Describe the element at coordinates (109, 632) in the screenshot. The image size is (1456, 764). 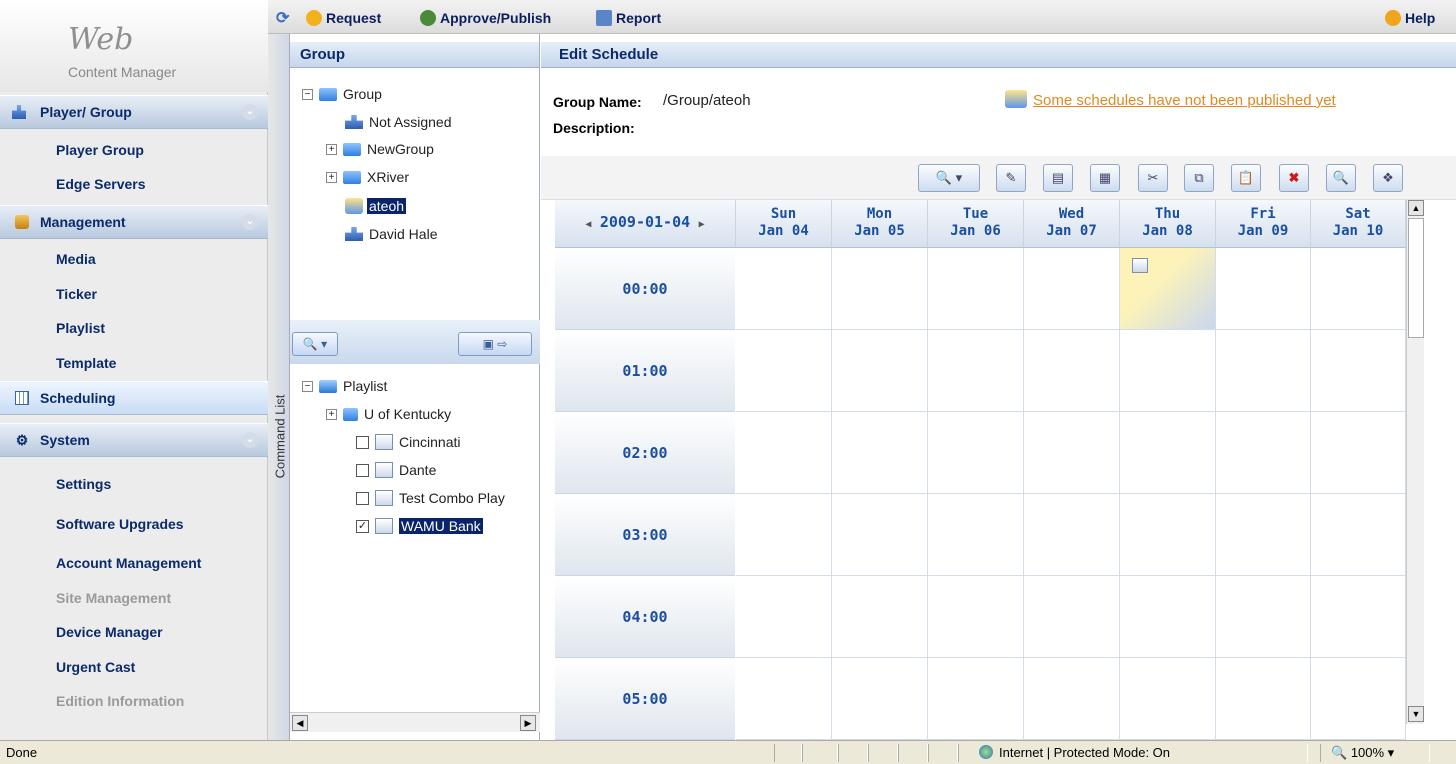
I see `sidebar-item-device-manager: Device Manager` at that location.